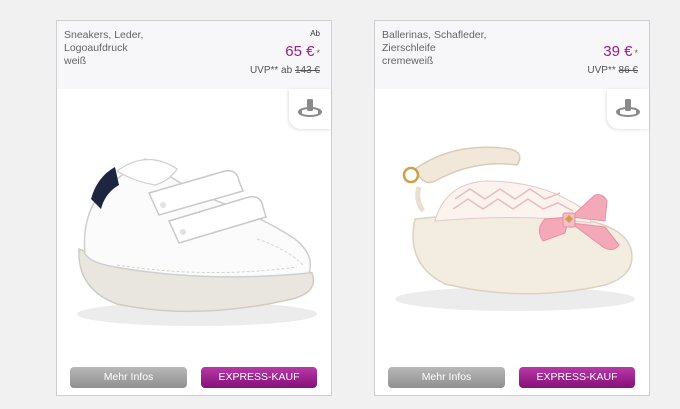 The width and height of the screenshot is (680, 409). I want to click on uvp-price: UVP** ab 143 €, so click(285, 70).